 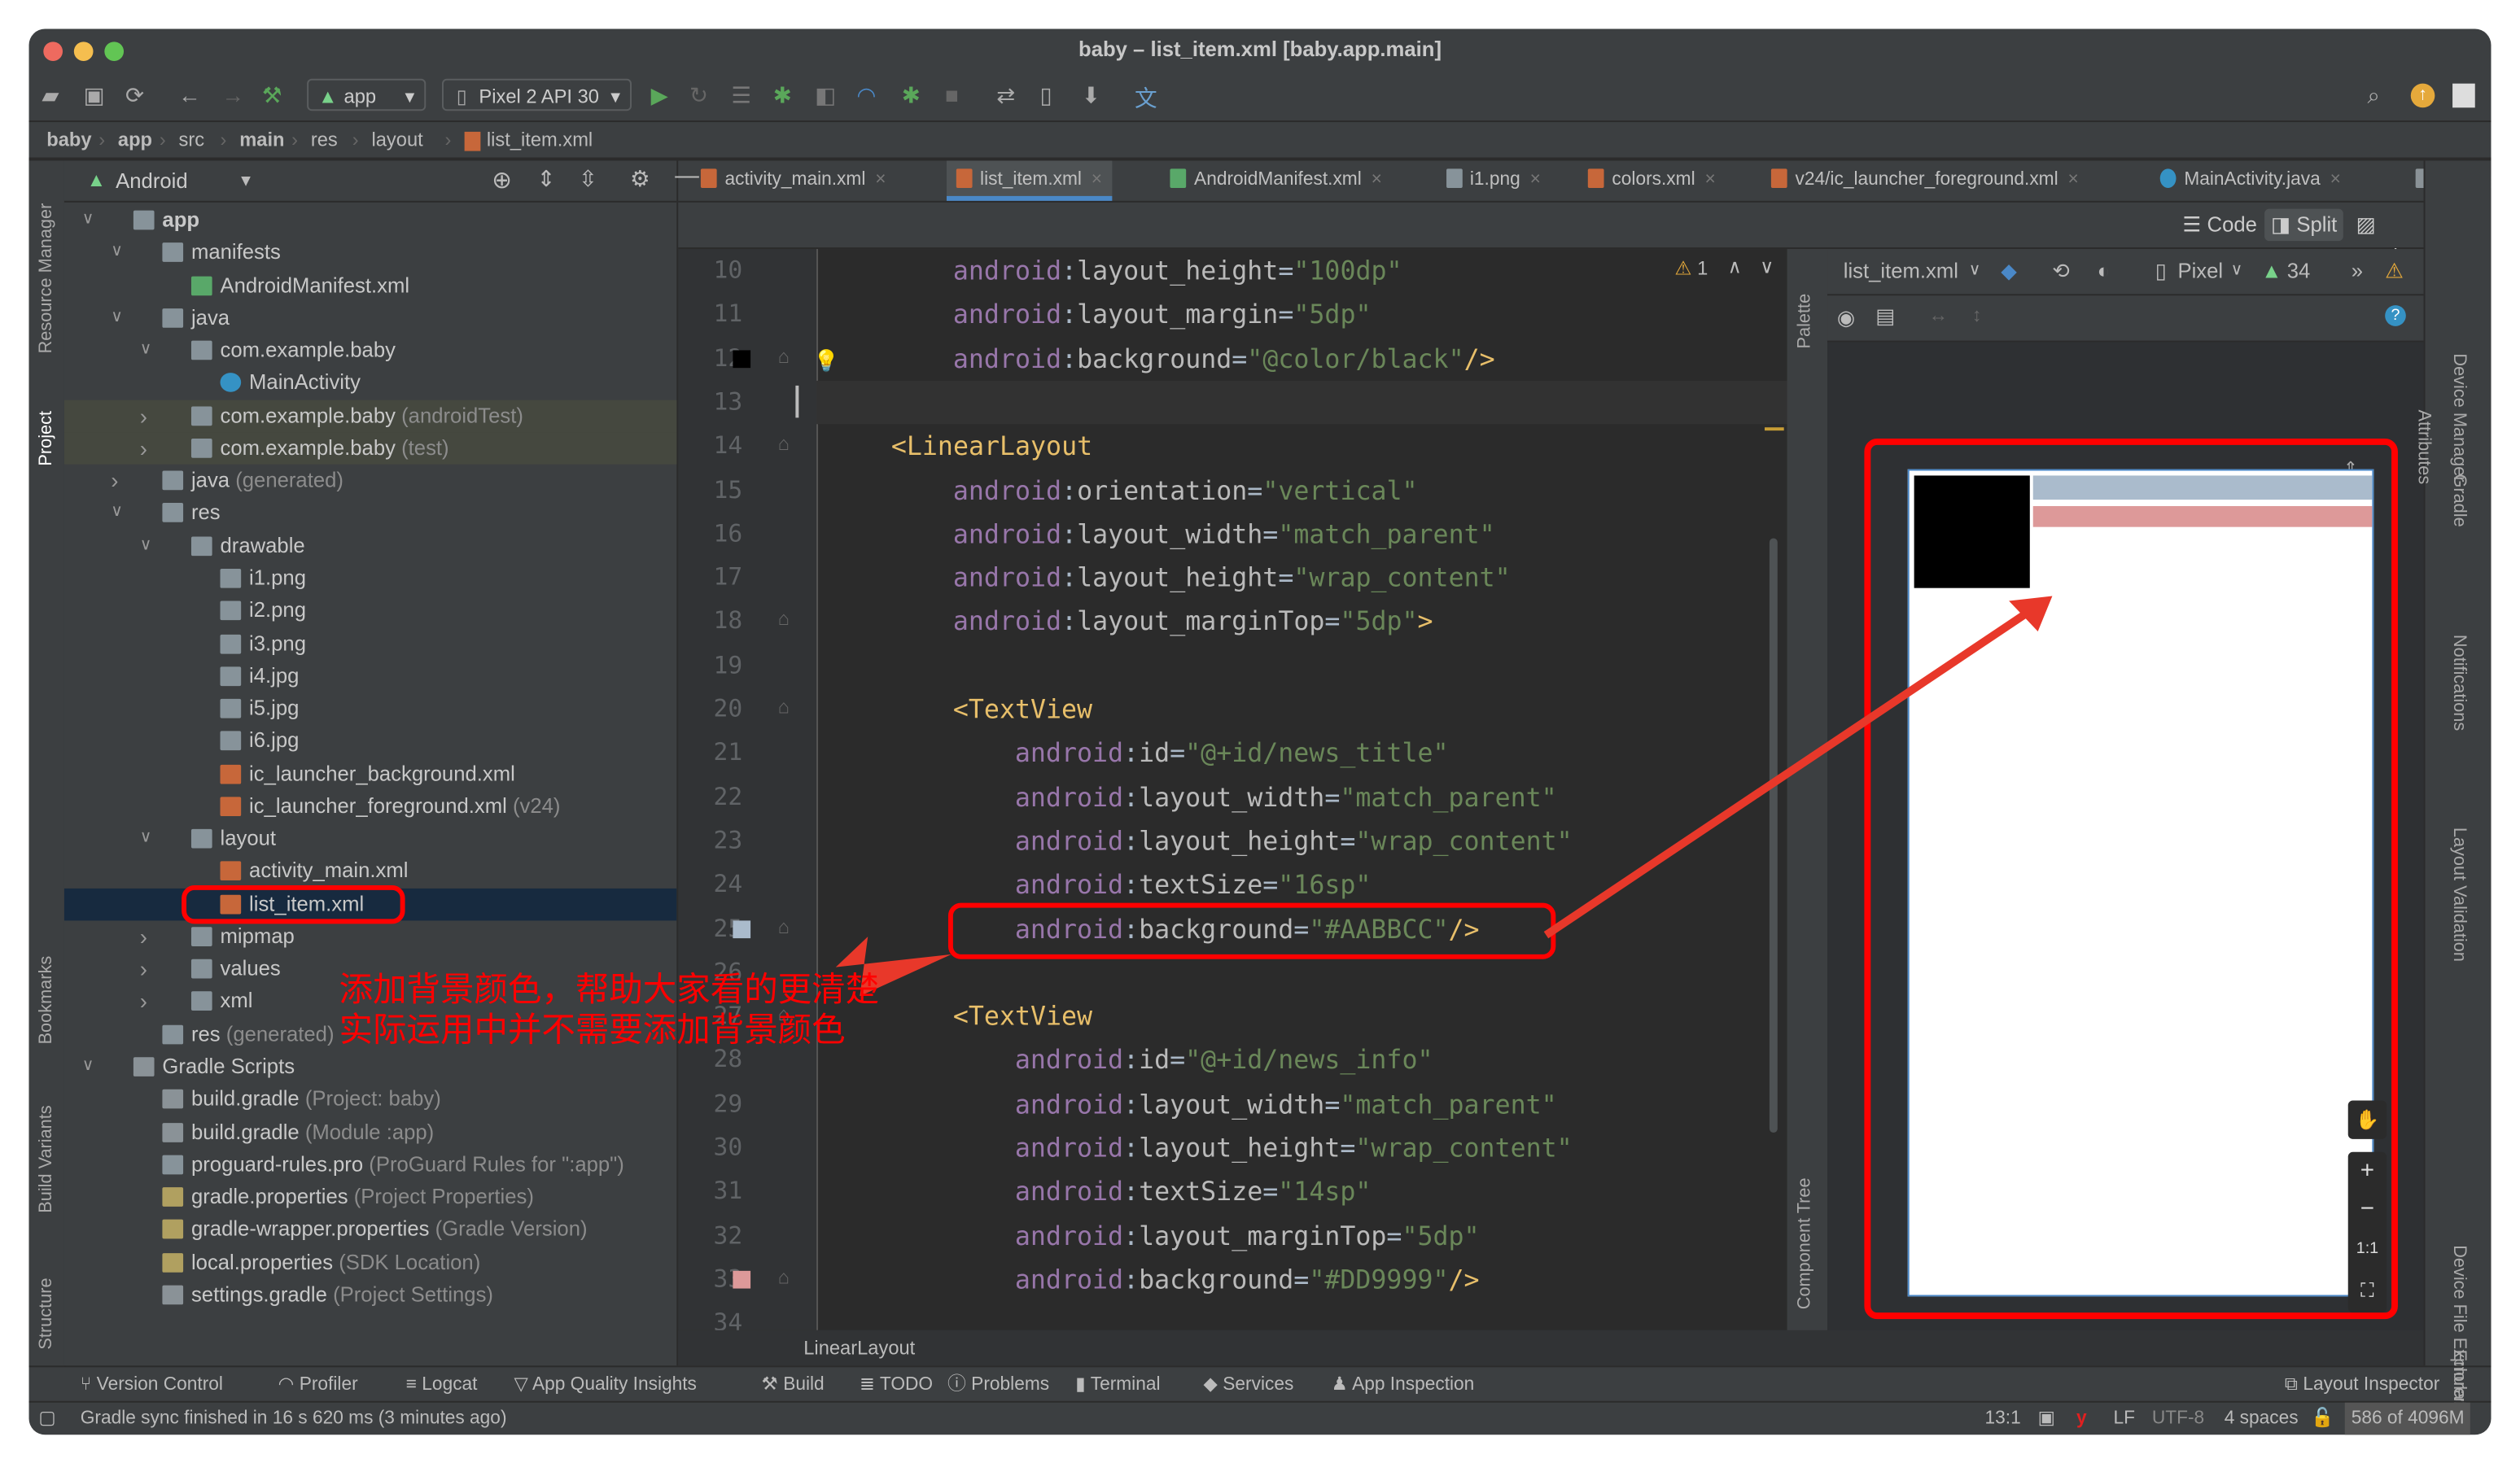 What do you see at coordinates (592, 1030) in the screenshot?
I see `annotation-line-2: 实际运用中并不需要添加背景颜色` at bounding box center [592, 1030].